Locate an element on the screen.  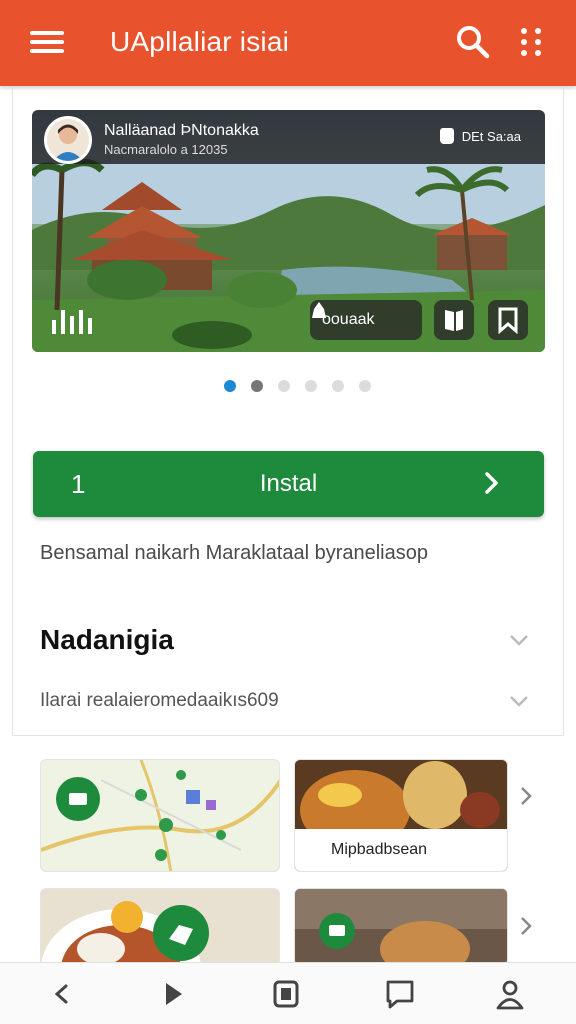
food-tile: Mipbadbsean is located at coordinates (401, 815).